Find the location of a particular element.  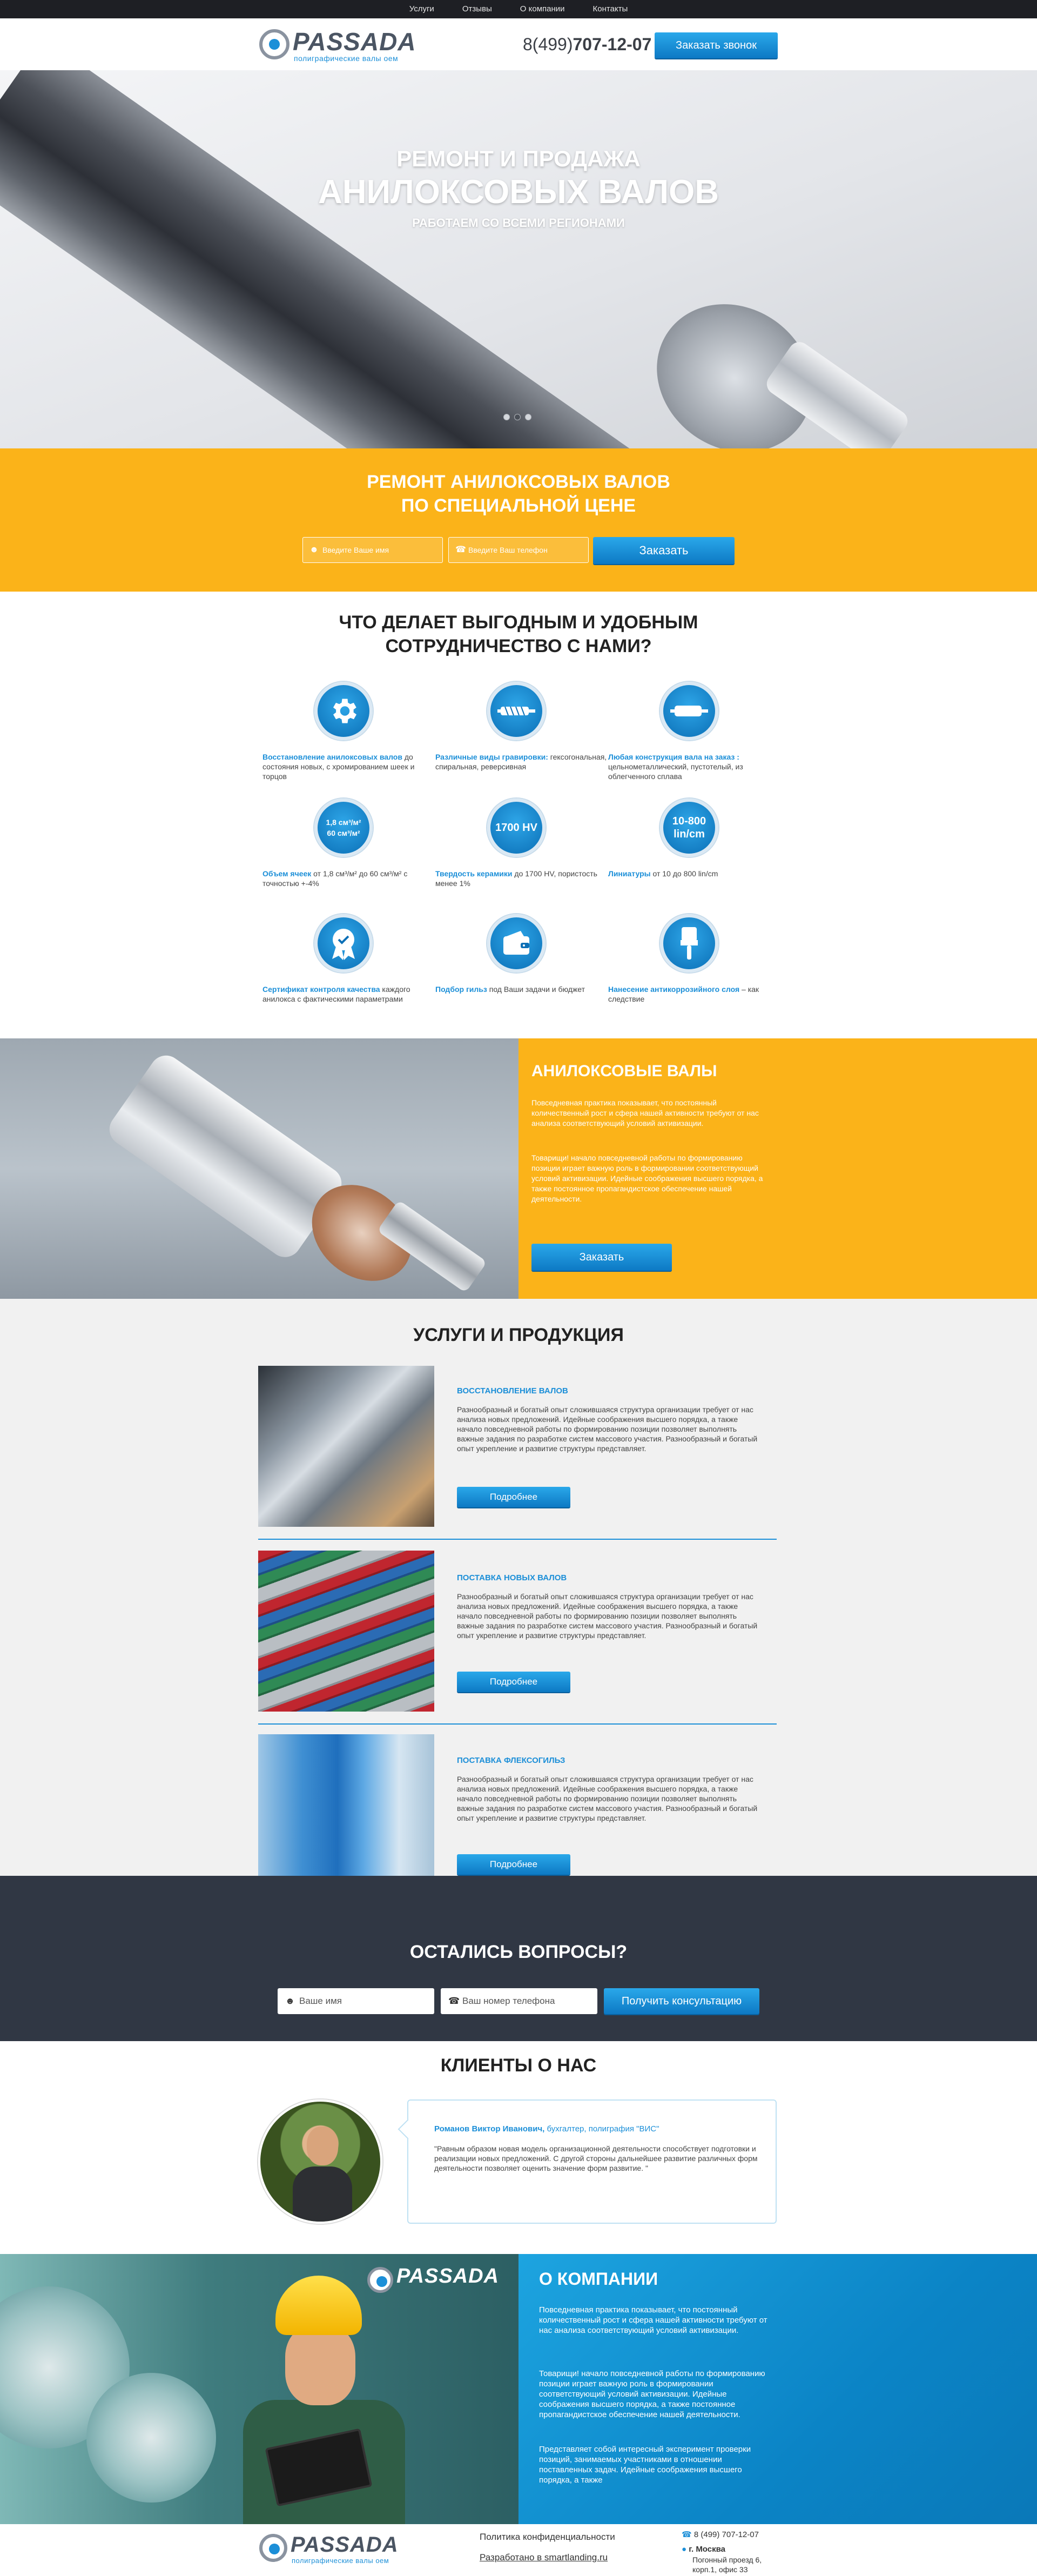

worker-face is located at coordinates (320, 2364).